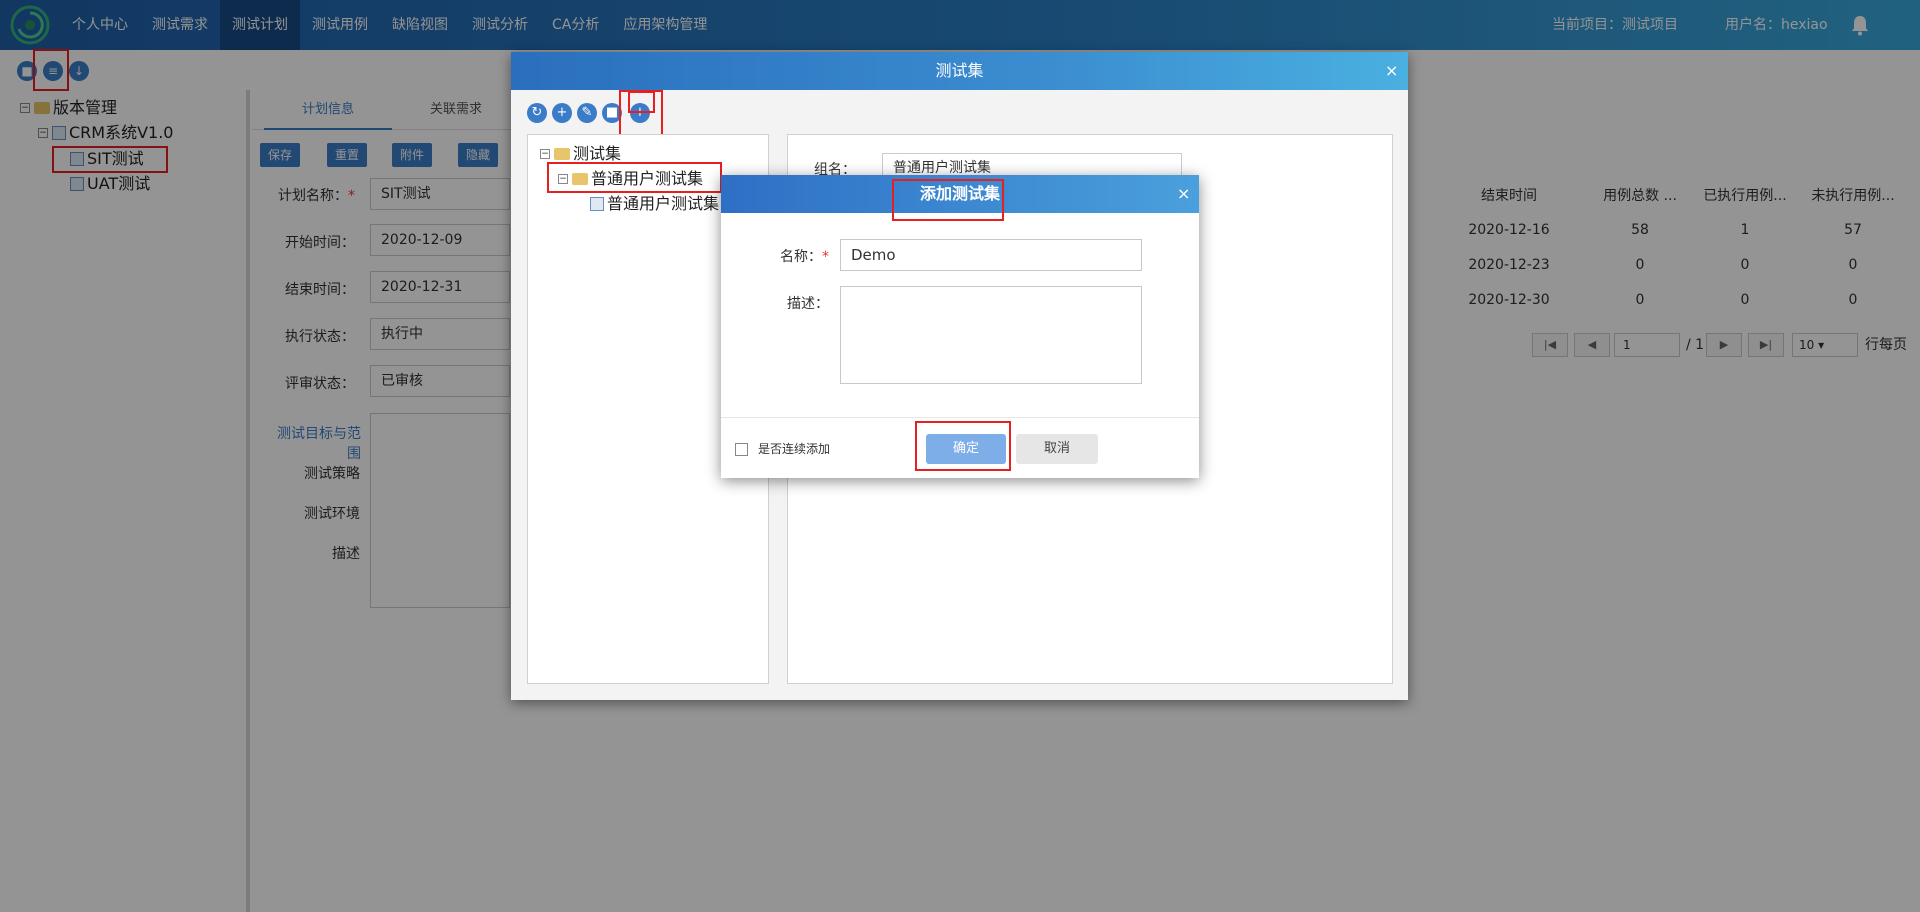  I want to click on add-testset-modal: 添加测试集 × 名称：* Demo 描述： 是否连续添加 确定 取消, so click(960, 326).